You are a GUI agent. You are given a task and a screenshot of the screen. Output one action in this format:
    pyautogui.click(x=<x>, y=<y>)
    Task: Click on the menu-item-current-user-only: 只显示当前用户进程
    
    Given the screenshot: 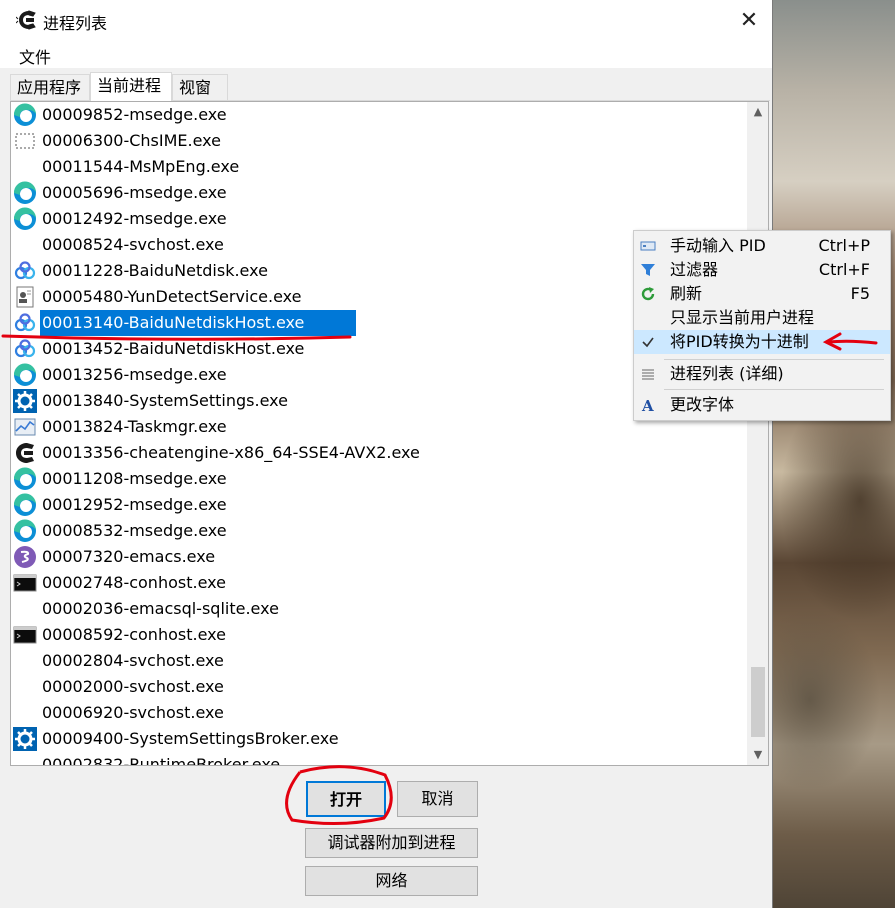 What is the action you would take?
    pyautogui.click(x=762, y=318)
    